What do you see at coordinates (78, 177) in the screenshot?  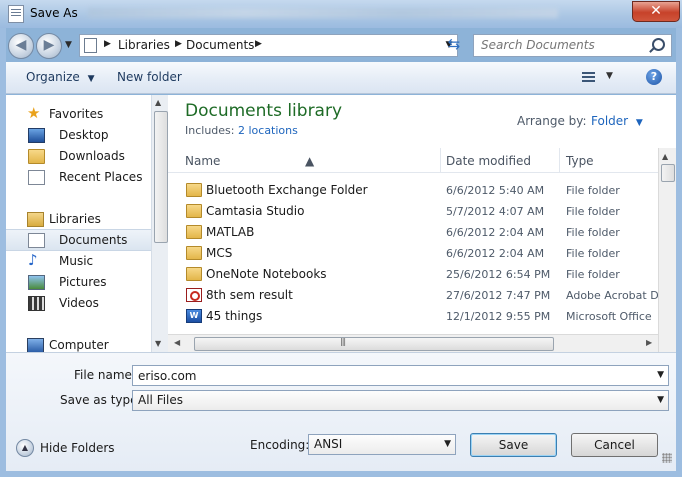 I see `sidebar-item-recent-places: Recent Places` at bounding box center [78, 177].